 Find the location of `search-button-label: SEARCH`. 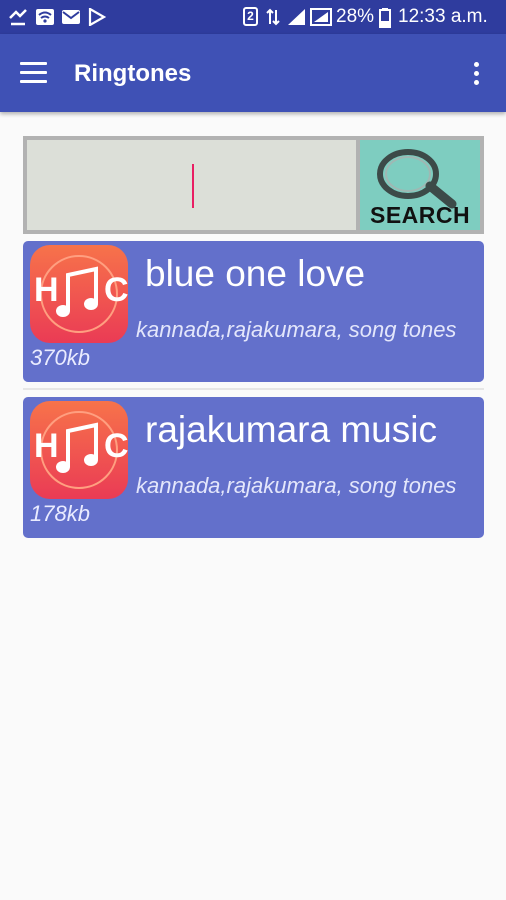

search-button-label: SEARCH is located at coordinates (420, 215).